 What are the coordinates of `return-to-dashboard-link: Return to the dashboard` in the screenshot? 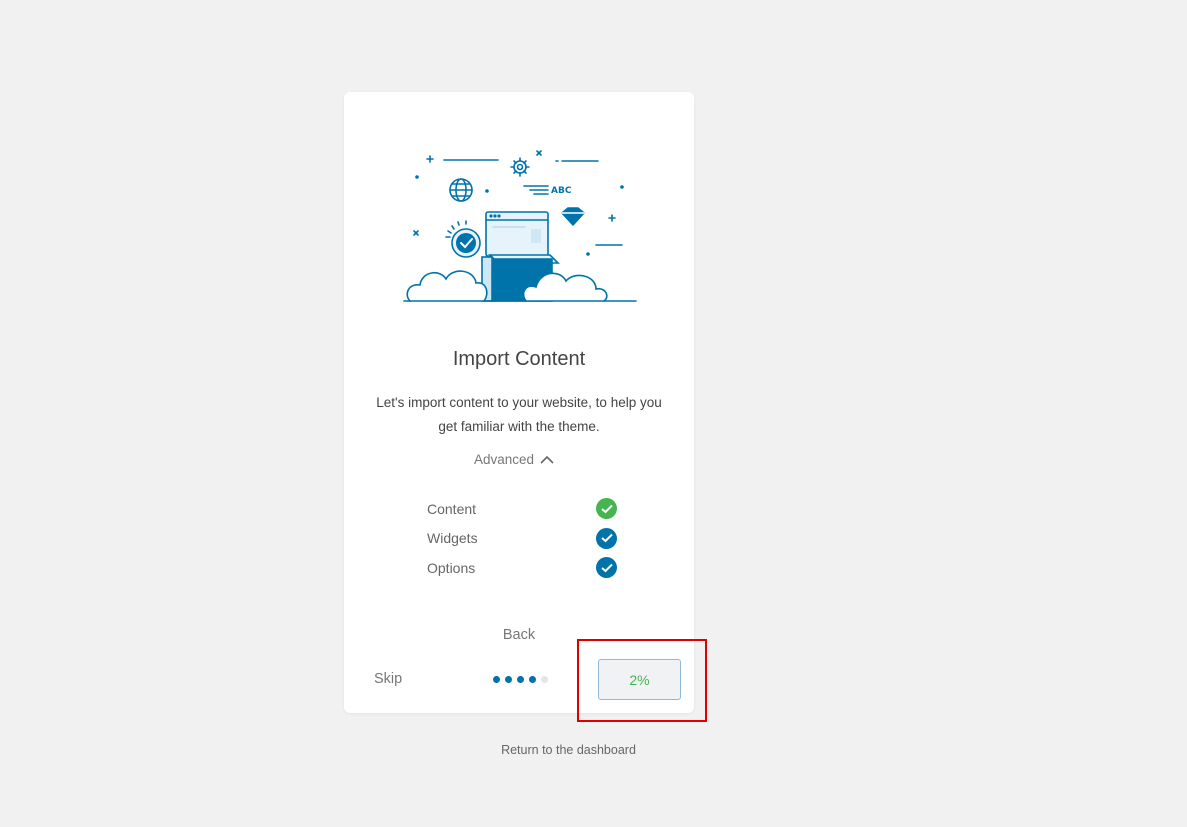 It's located at (593, 750).